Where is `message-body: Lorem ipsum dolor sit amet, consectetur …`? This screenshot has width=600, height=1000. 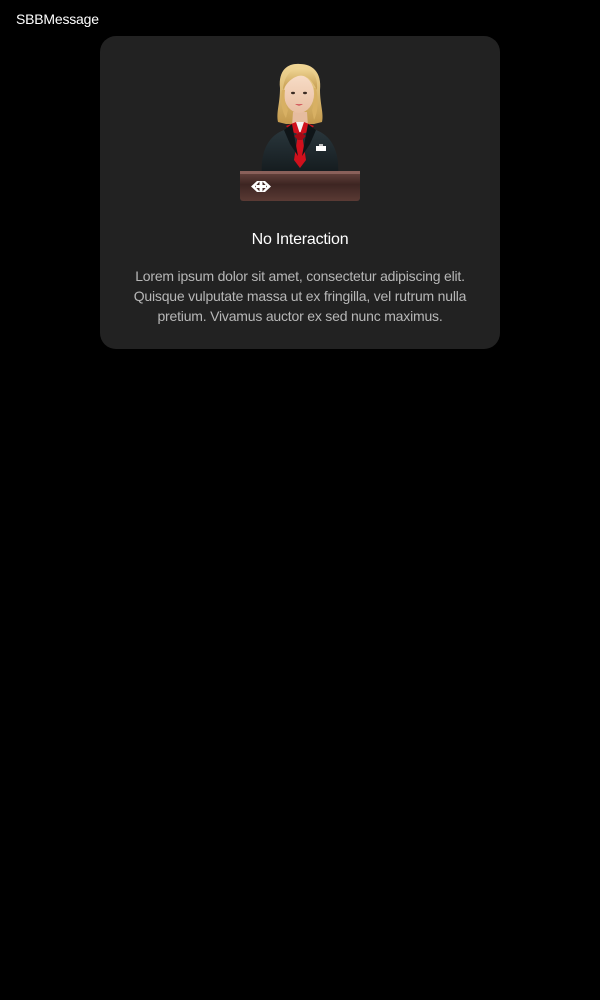 message-body: Lorem ipsum dolor sit amet, consectetur … is located at coordinates (300, 296).